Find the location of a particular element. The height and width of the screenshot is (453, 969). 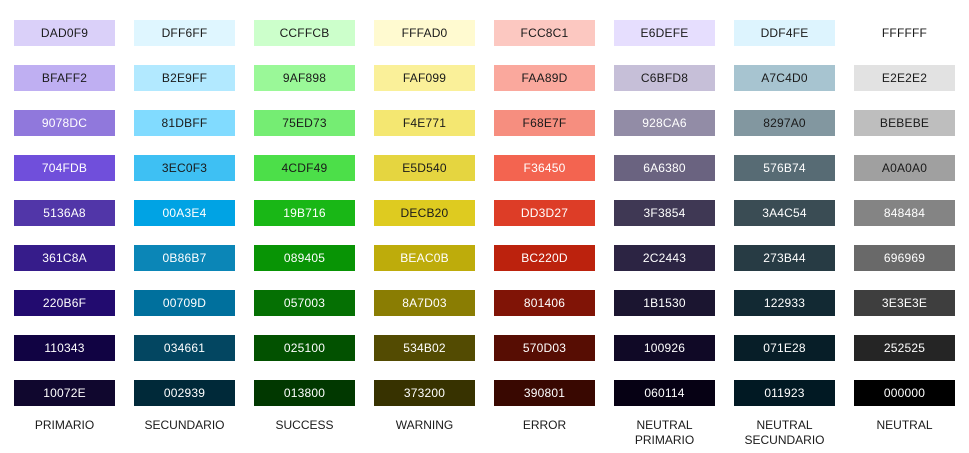

swatch-primario-3: 9078DC is located at coordinates (64, 123).